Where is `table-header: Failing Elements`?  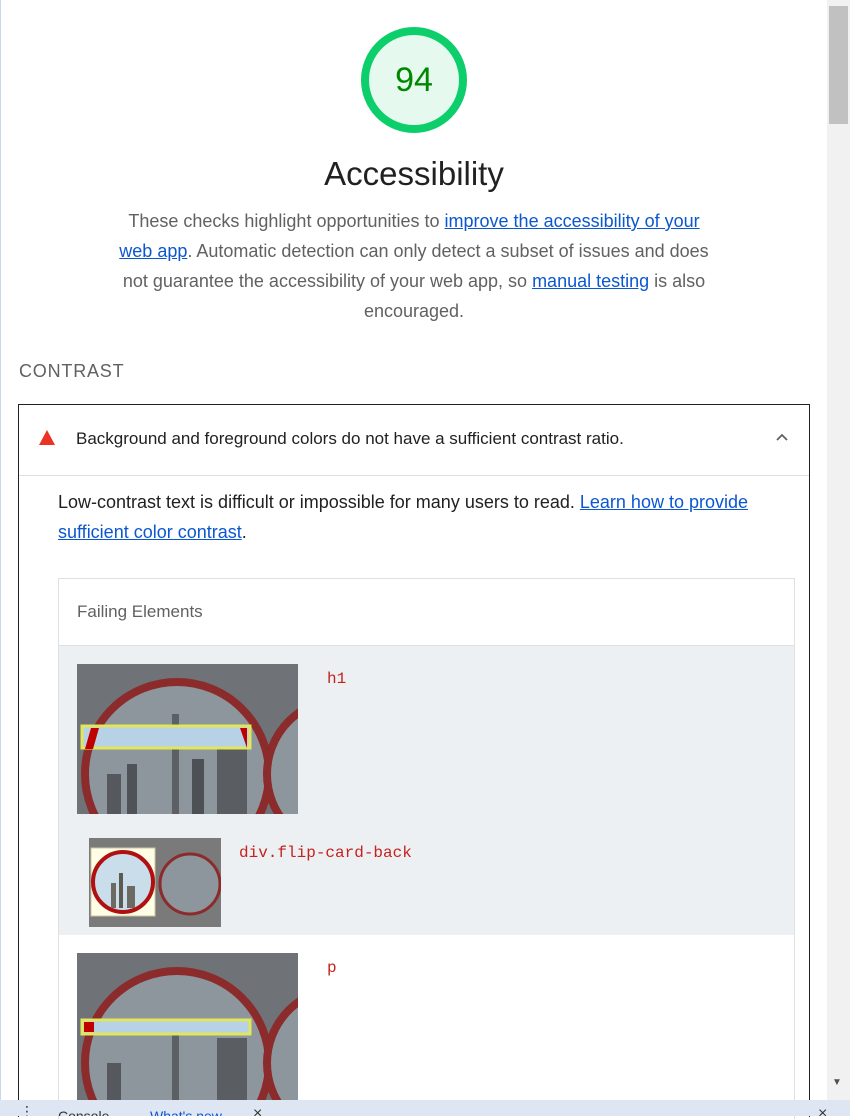
table-header: Failing Elements is located at coordinates (426, 612).